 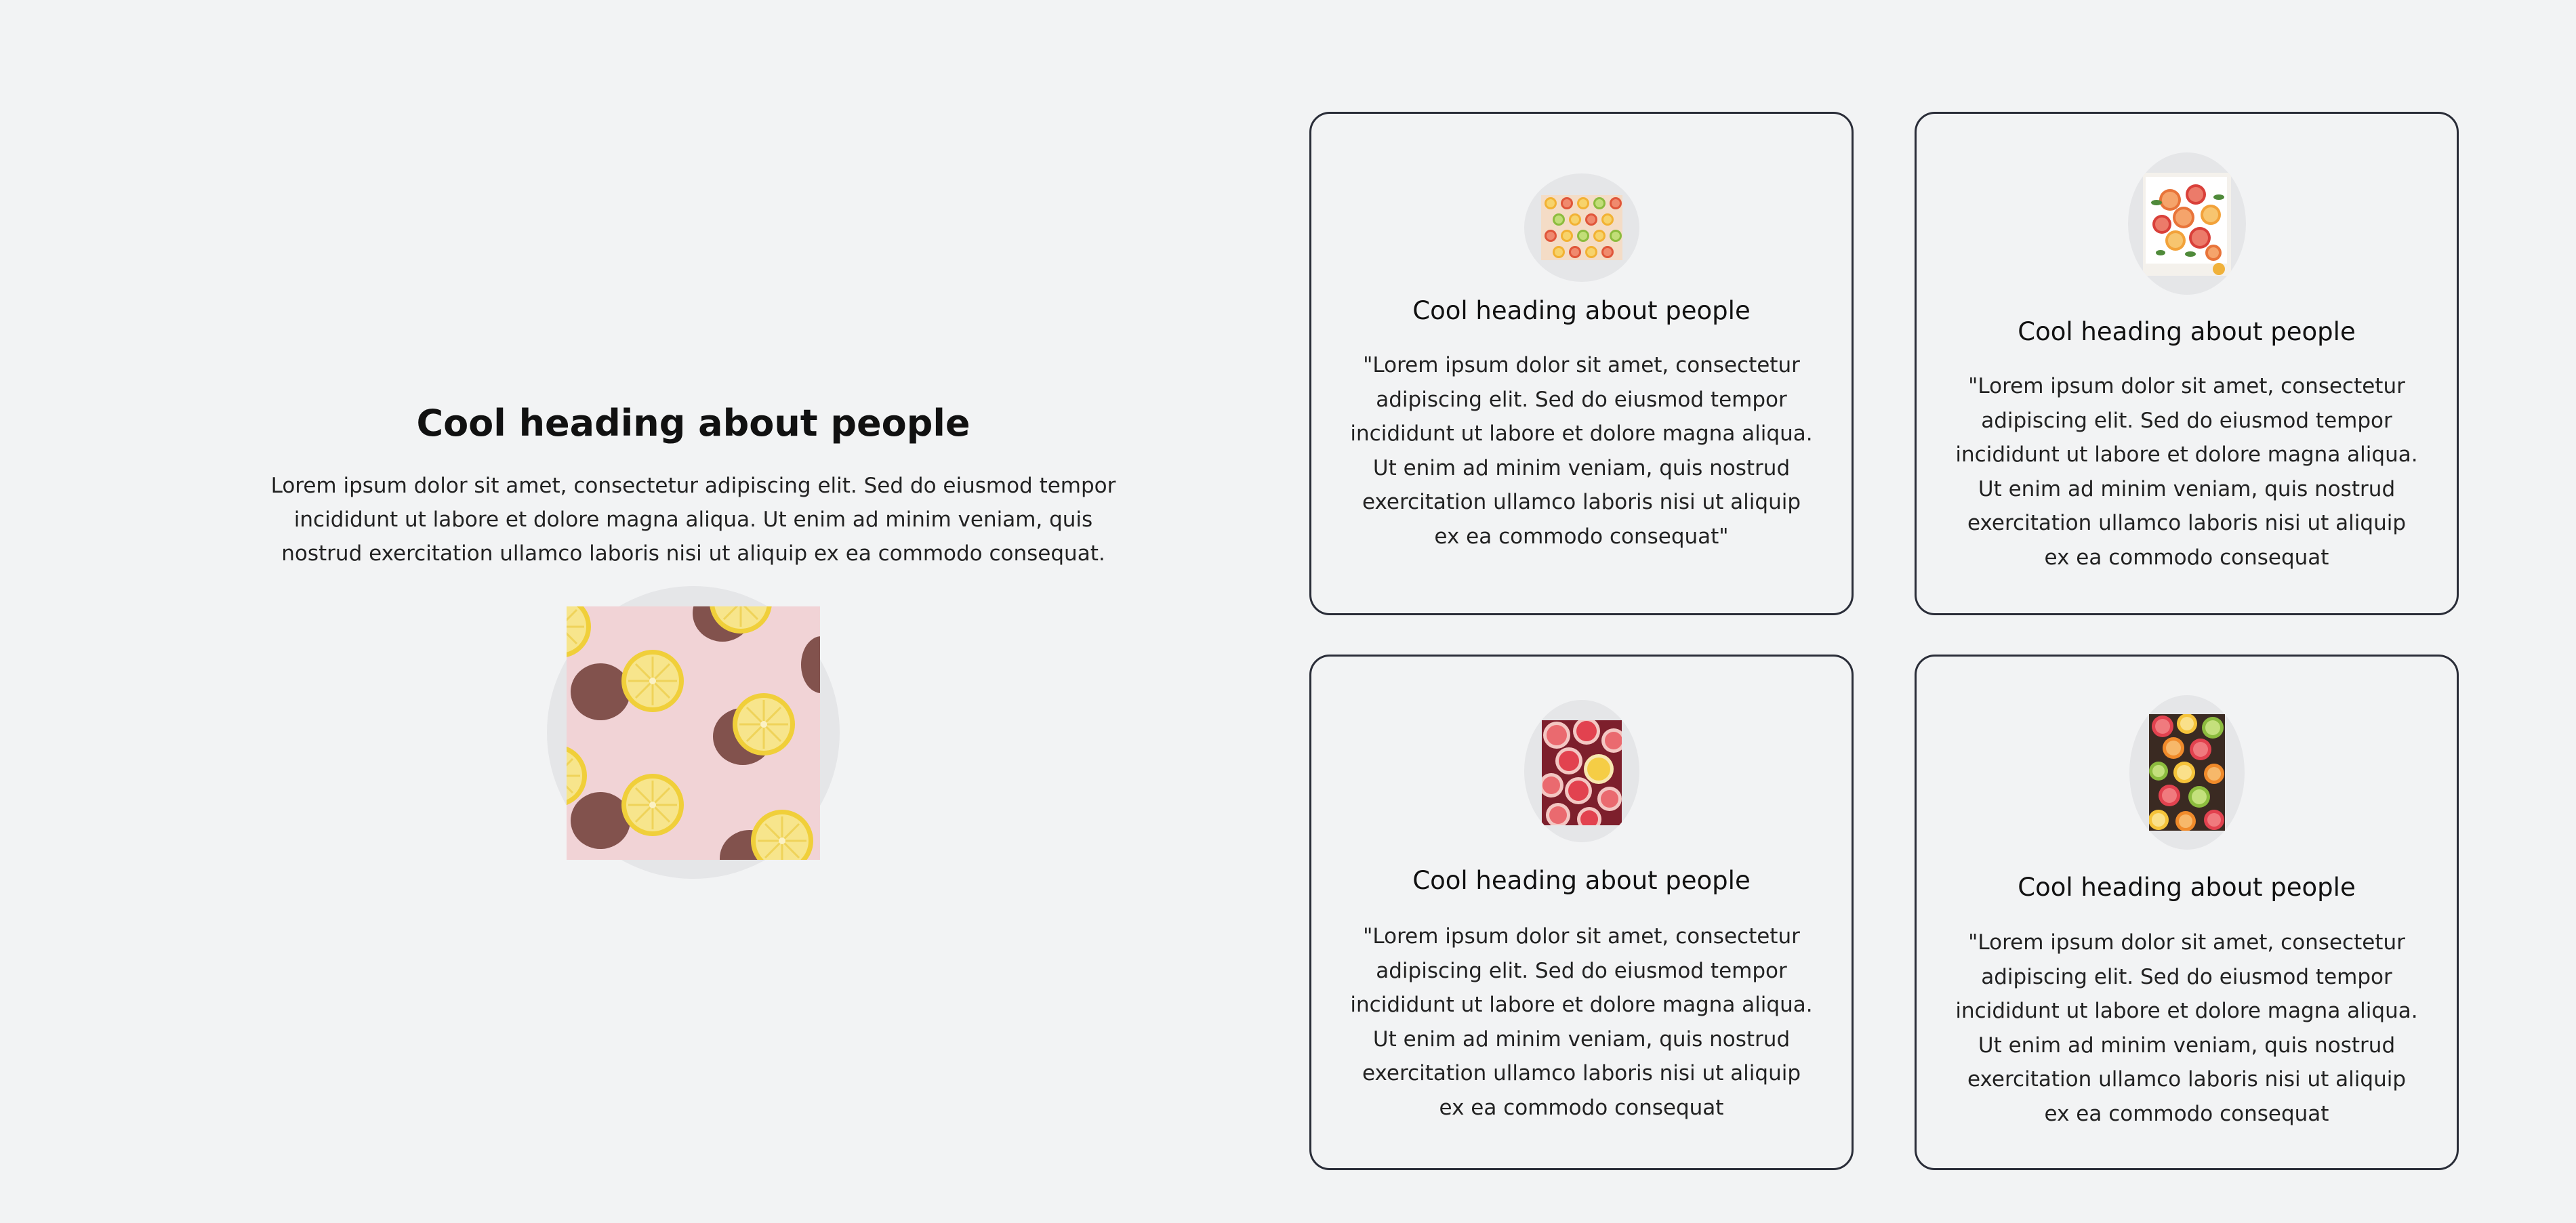 What do you see at coordinates (693, 423) in the screenshot?
I see `intro-heading: Cool heading about people` at bounding box center [693, 423].